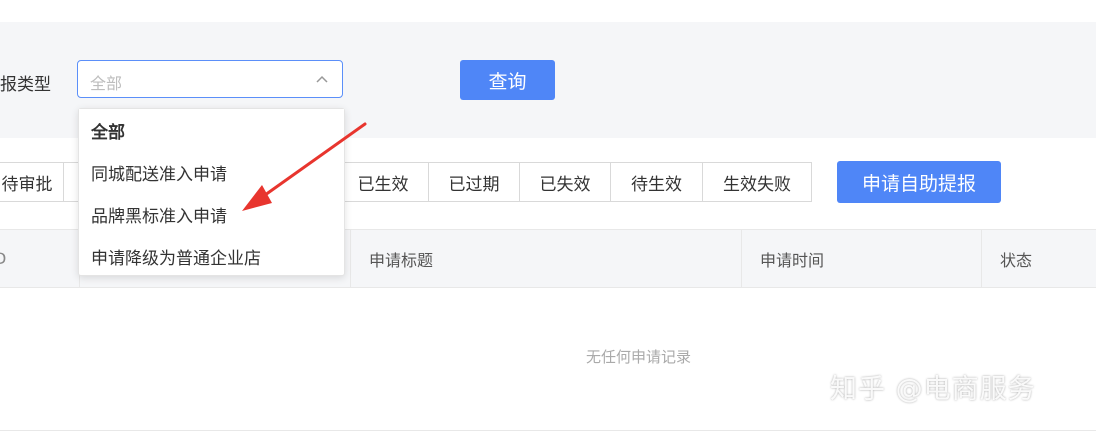 The height and width of the screenshot is (433, 1096). Describe the element at coordinates (25, 85) in the screenshot. I see `filter-type-label: 报类型` at that location.